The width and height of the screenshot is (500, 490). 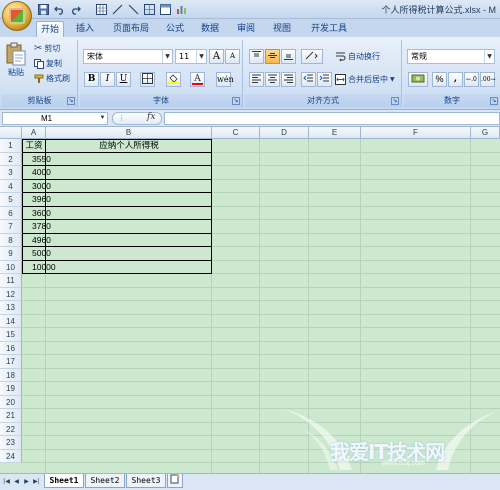 What do you see at coordinates (488, 79) in the screenshot?
I see `decrease-decimal-button: .00→` at bounding box center [488, 79].